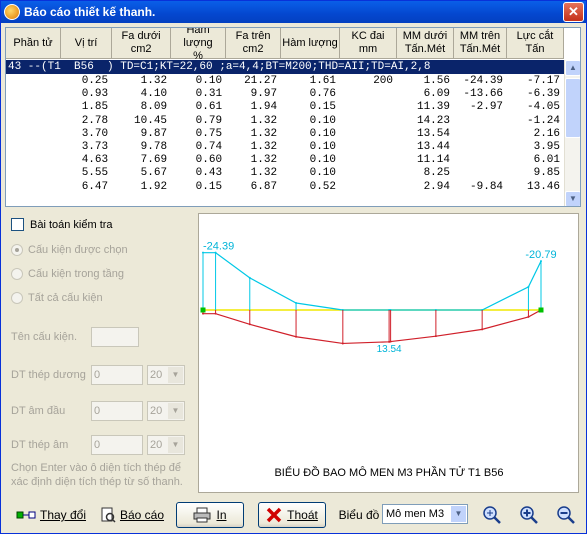 The height and width of the screenshot is (534, 587). Describe the element at coordinates (142, 43) in the screenshot. I see `column-header: Fa dưới cm2` at that location.